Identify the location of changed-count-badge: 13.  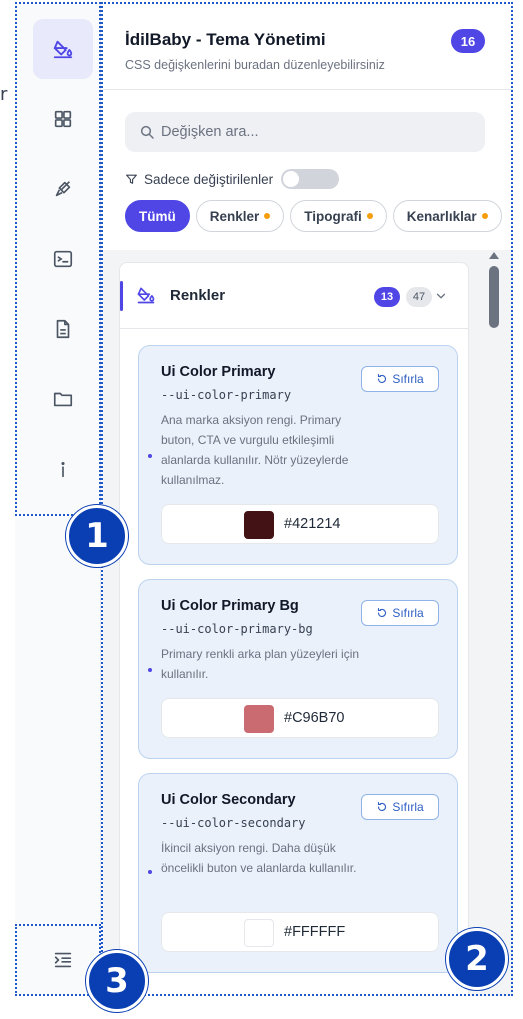
(387, 297).